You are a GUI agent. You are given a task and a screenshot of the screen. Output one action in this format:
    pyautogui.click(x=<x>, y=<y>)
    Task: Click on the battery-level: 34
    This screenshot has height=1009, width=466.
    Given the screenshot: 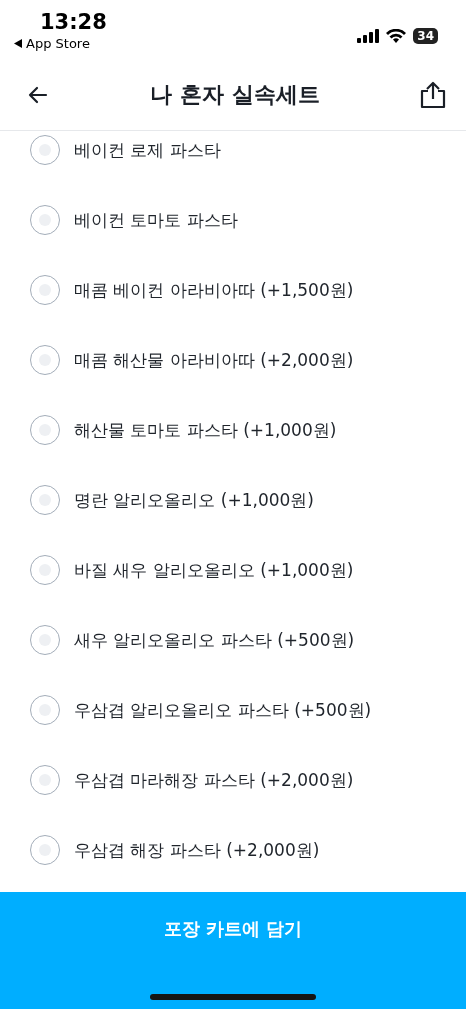 What is the action you would take?
    pyautogui.click(x=425, y=36)
    